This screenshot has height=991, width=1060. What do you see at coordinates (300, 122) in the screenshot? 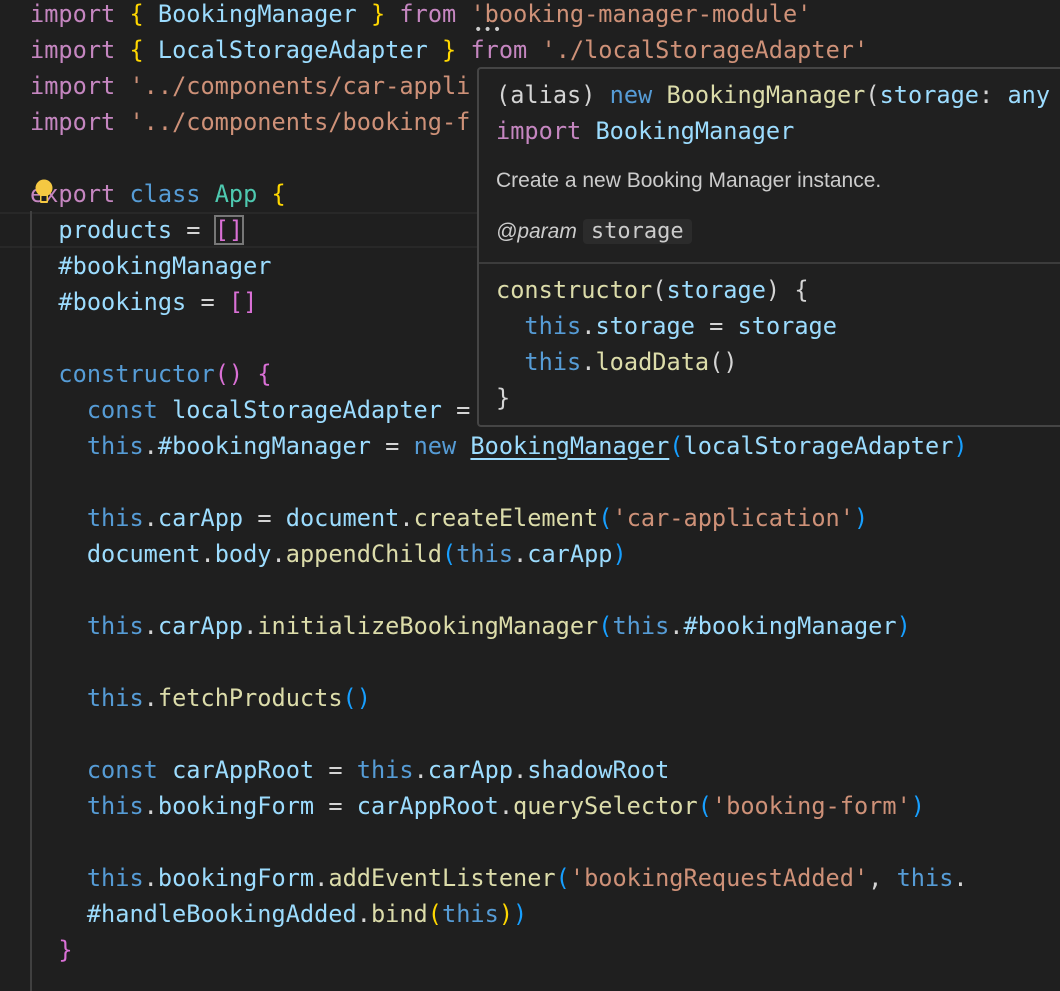
I see `code-token: '../components/booking-f` at bounding box center [300, 122].